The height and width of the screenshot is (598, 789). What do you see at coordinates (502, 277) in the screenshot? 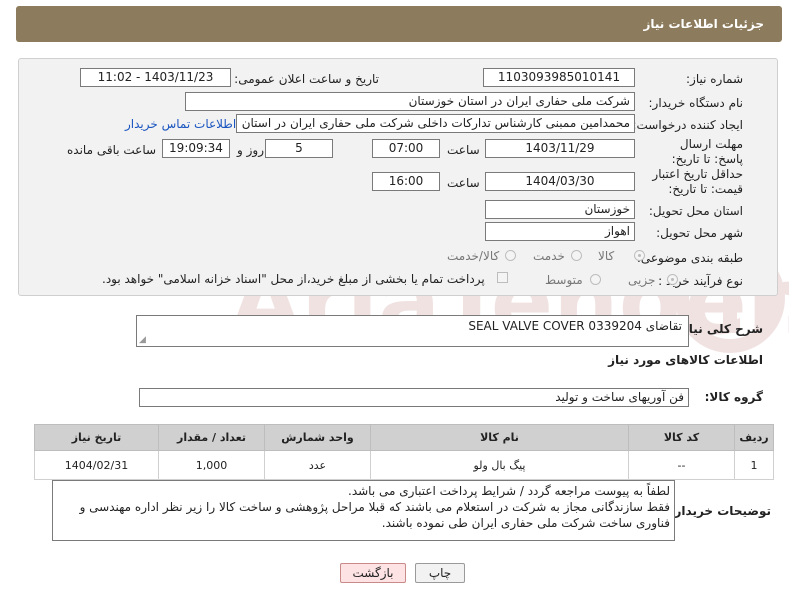
I see `treasury-payment-checkbox` at bounding box center [502, 277].